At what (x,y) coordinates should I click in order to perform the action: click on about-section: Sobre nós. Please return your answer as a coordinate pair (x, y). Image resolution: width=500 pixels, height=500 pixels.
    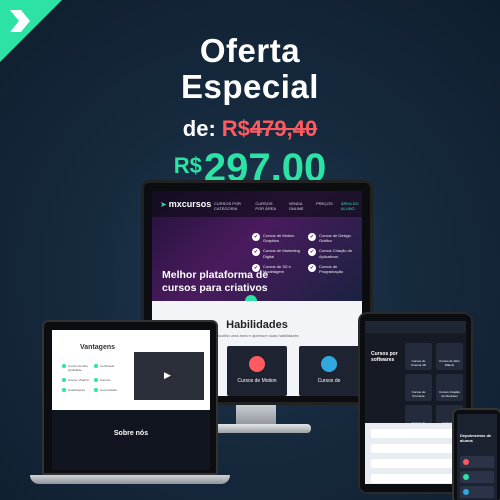
    Looking at the image, I should click on (131, 440).